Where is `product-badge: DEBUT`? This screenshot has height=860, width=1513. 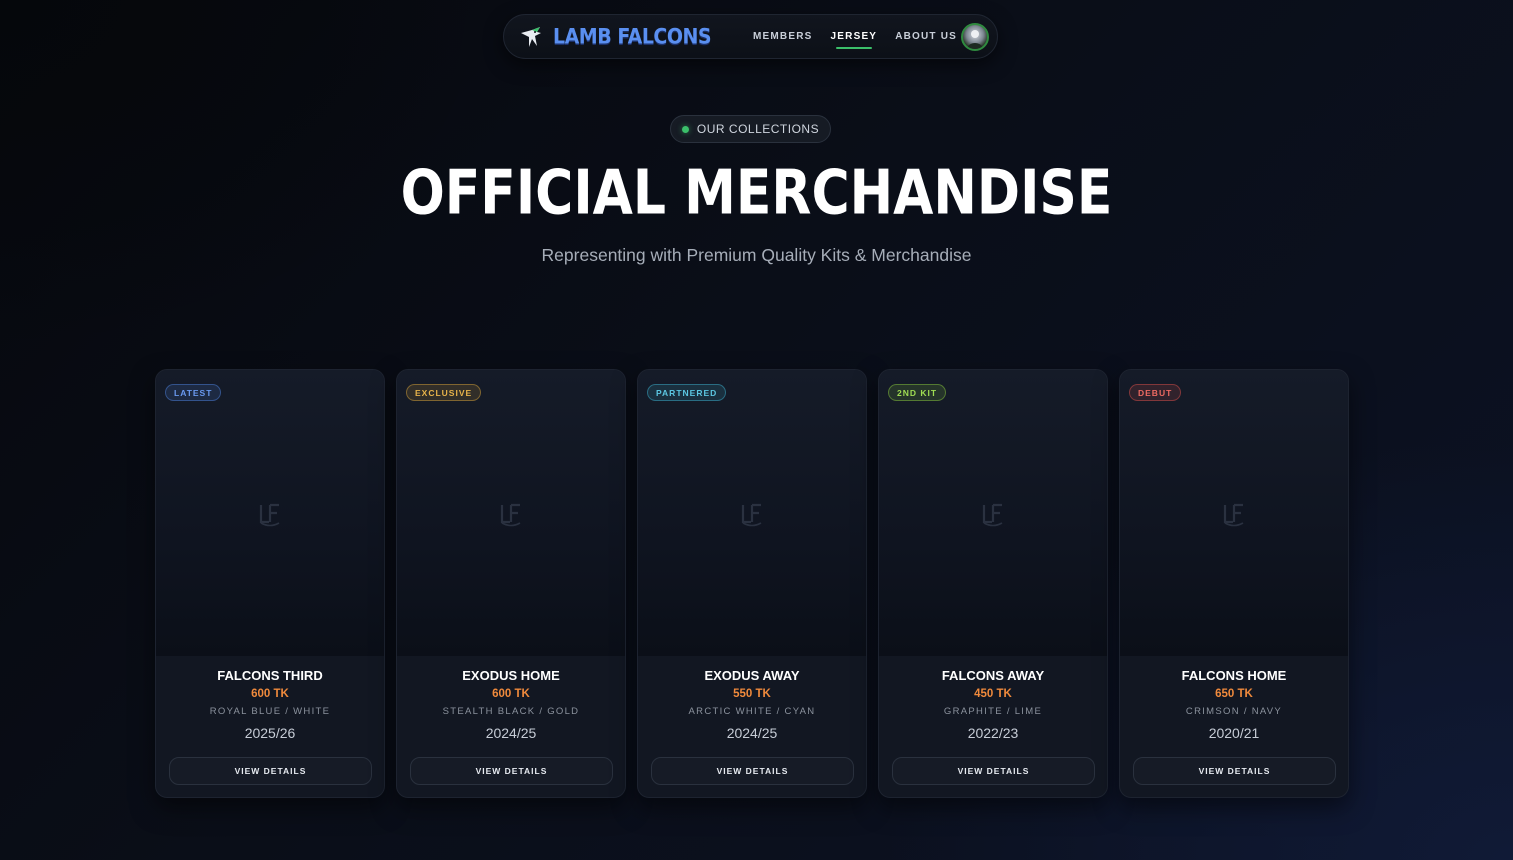
product-badge: DEBUT is located at coordinates (1155, 392).